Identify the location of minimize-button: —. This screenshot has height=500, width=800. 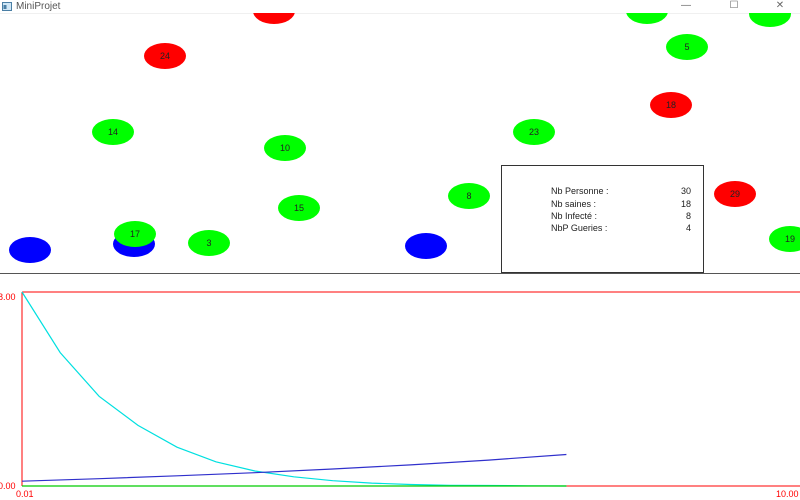
(686, 6).